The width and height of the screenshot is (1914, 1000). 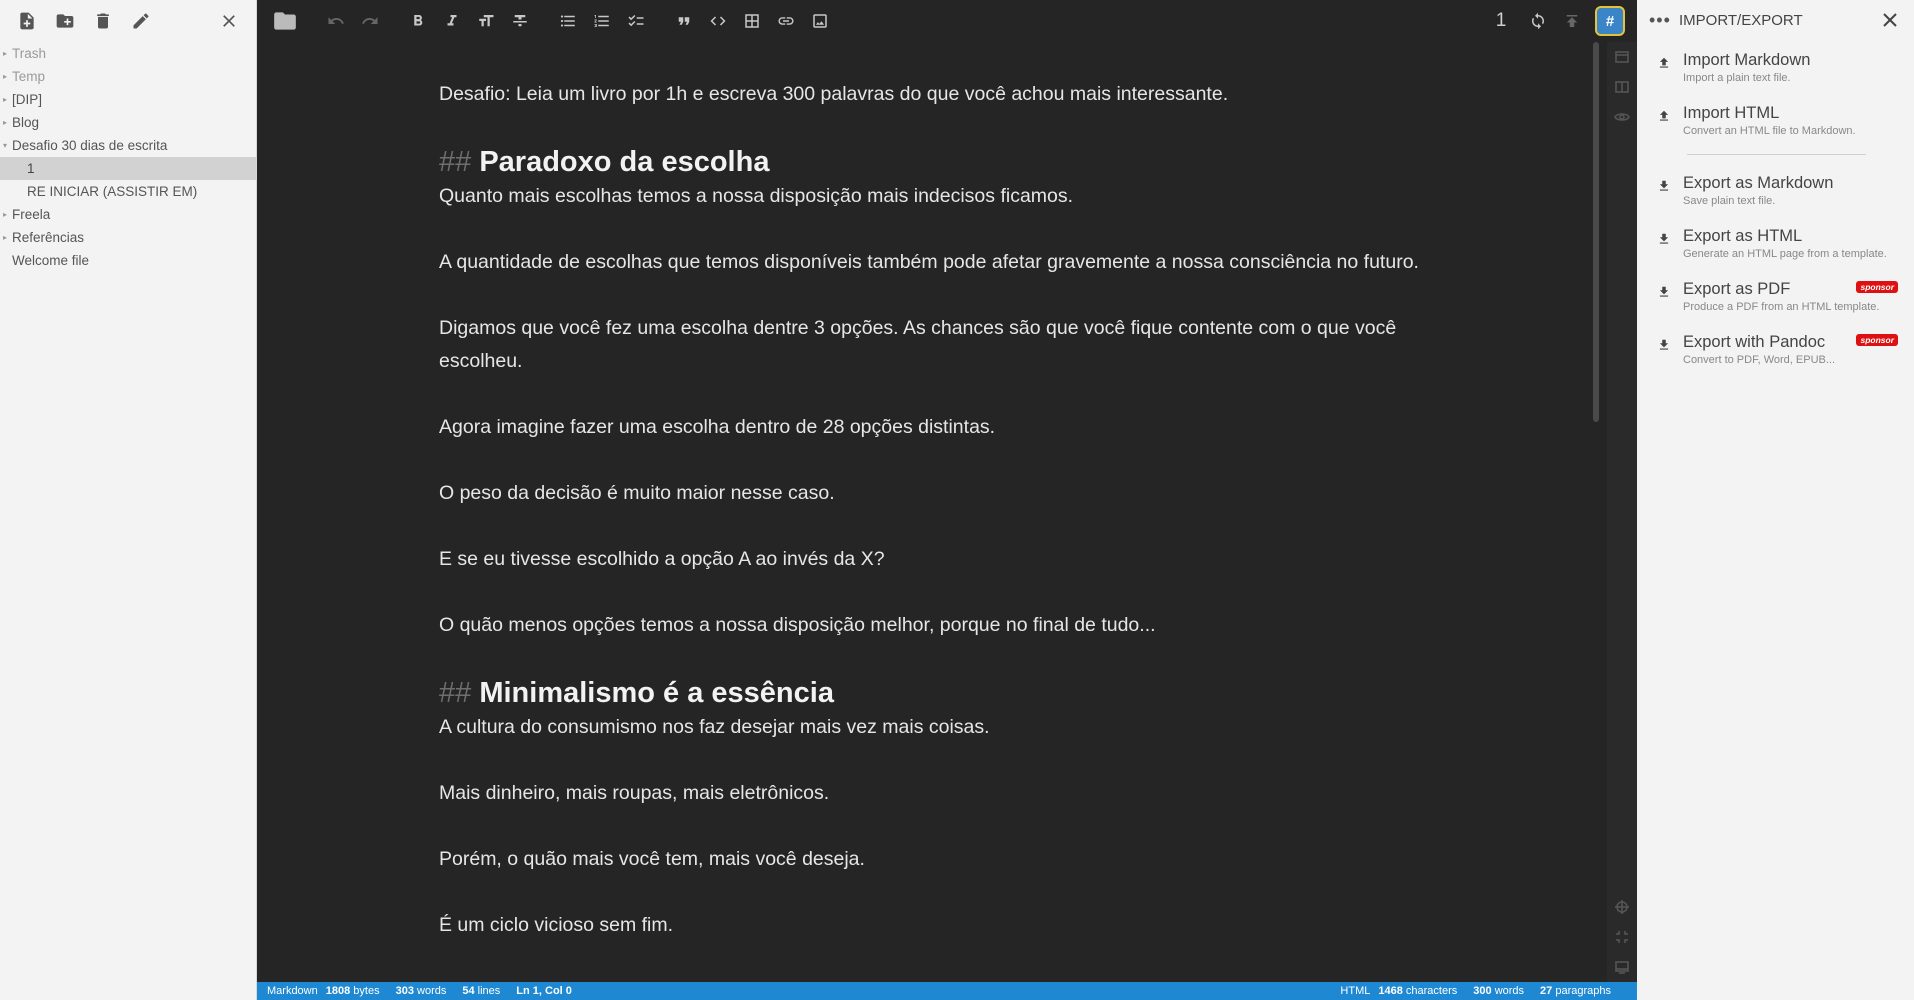 I want to click on section-heading: ## Minimalismo é a essência, so click(x=944, y=693).